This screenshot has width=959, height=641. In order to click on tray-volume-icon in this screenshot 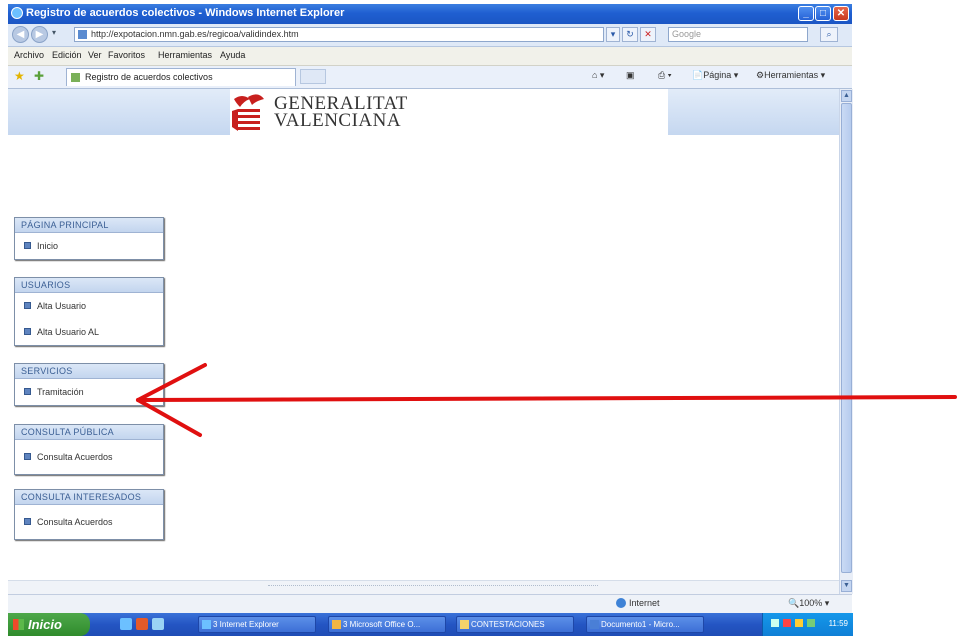, I will do `click(811, 623)`.